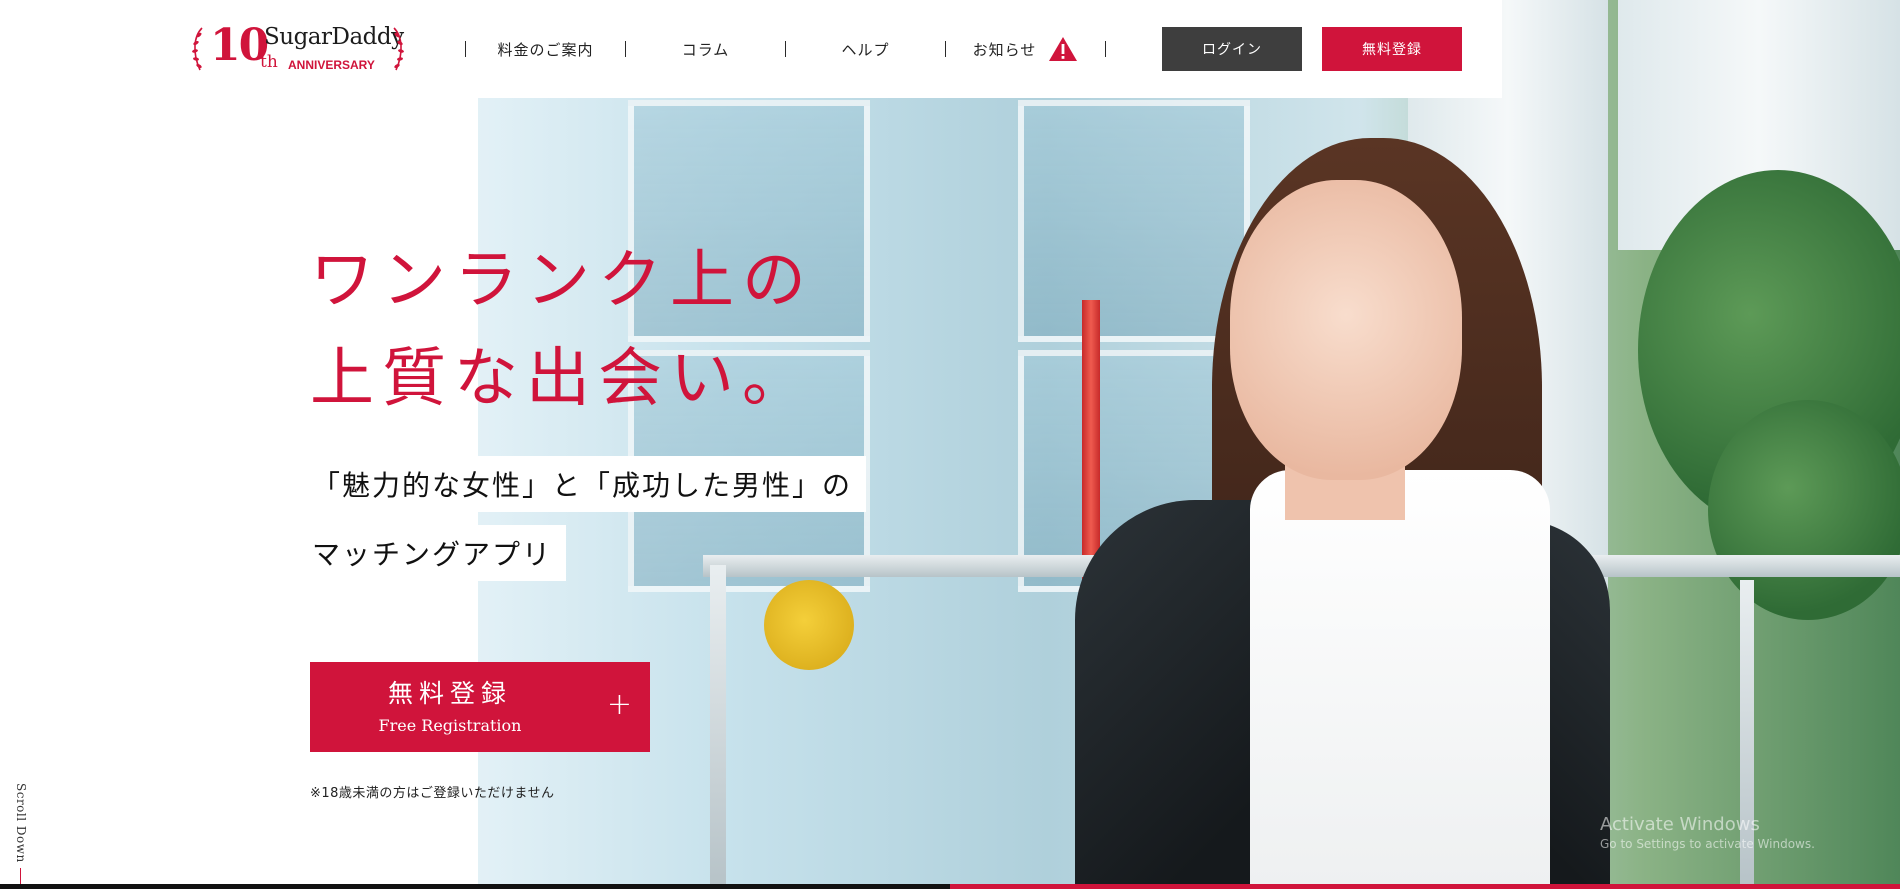 The height and width of the screenshot is (889, 1900). I want to click on hero-title-line: 上質な出会い。, so click(562, 379).